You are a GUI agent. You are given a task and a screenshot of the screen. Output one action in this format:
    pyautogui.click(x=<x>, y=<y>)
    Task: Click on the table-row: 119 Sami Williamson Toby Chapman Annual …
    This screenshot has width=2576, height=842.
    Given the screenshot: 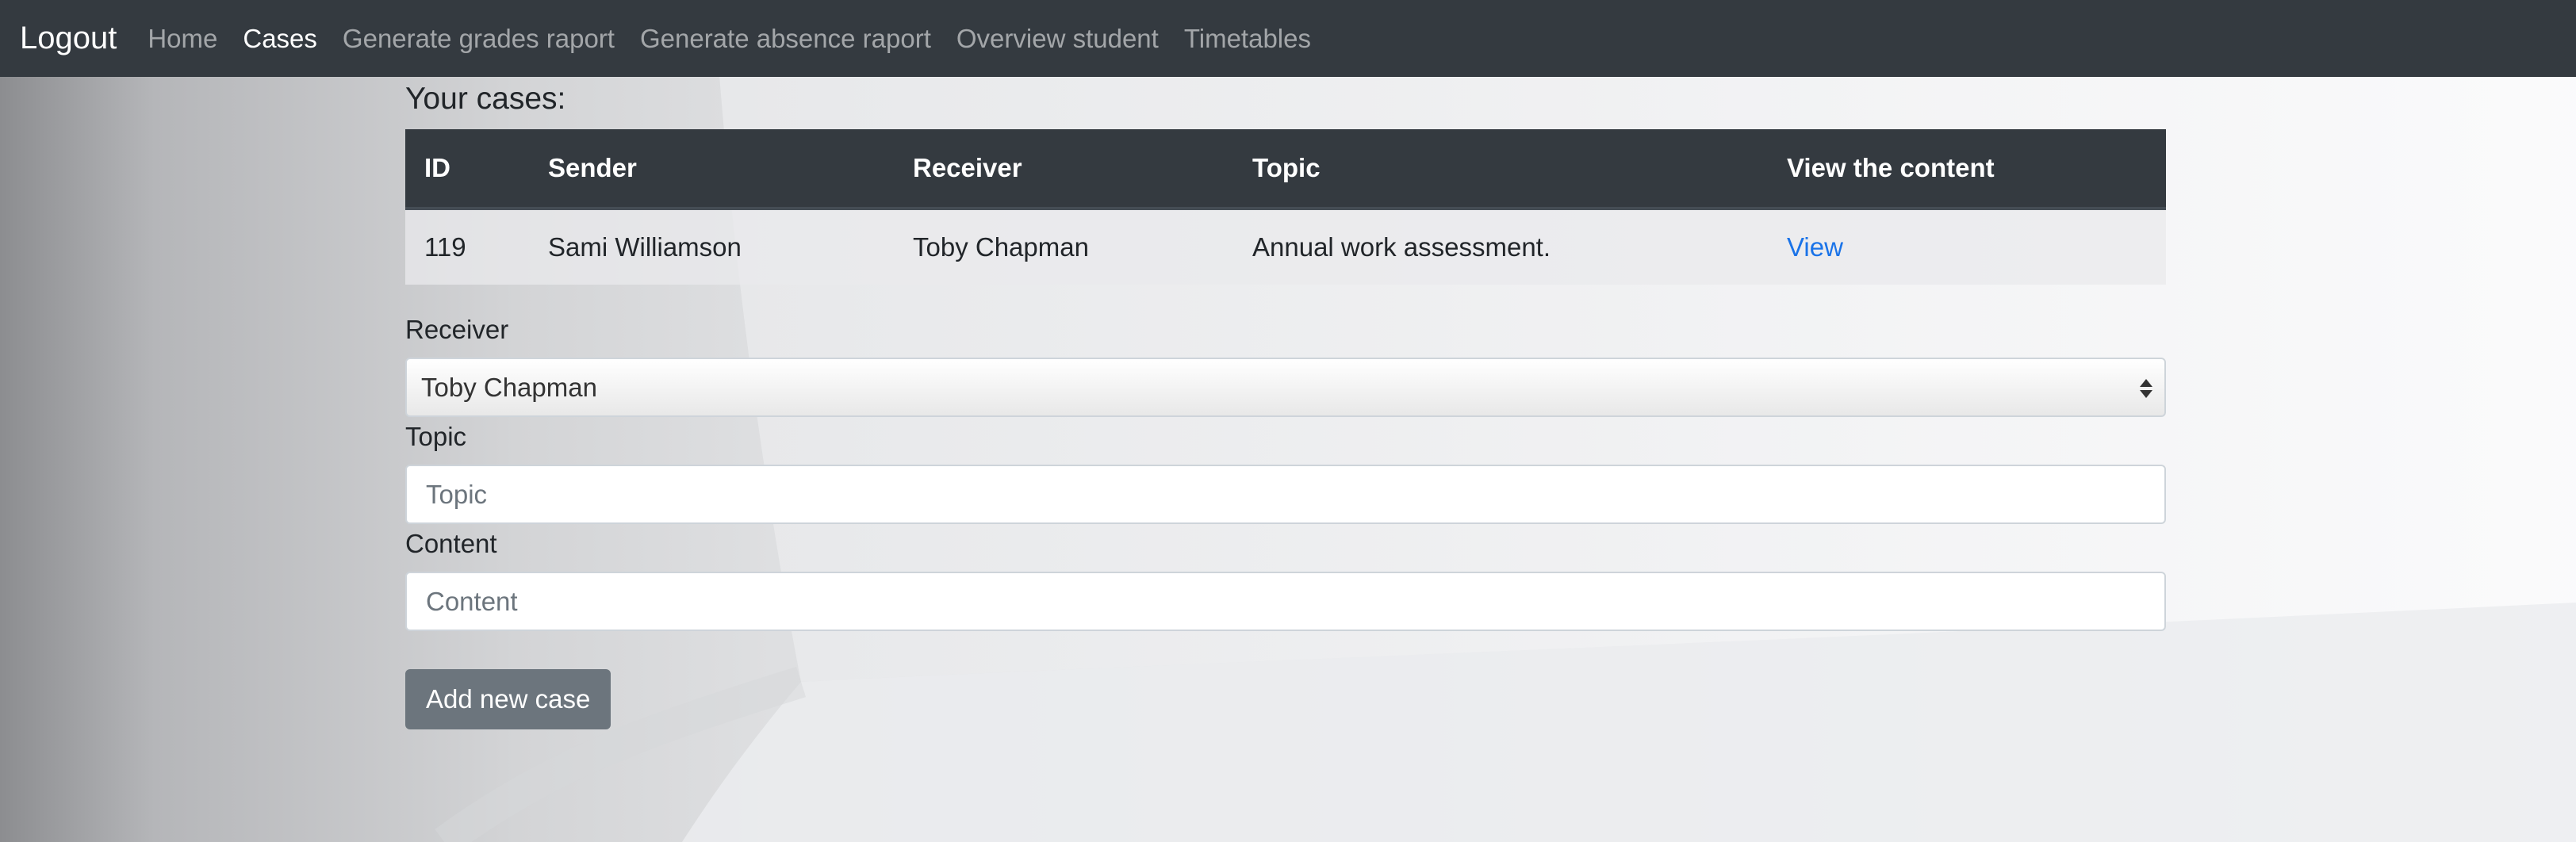 What is the action you would take?
    pyautogui.click(x=1285, y=247)
    